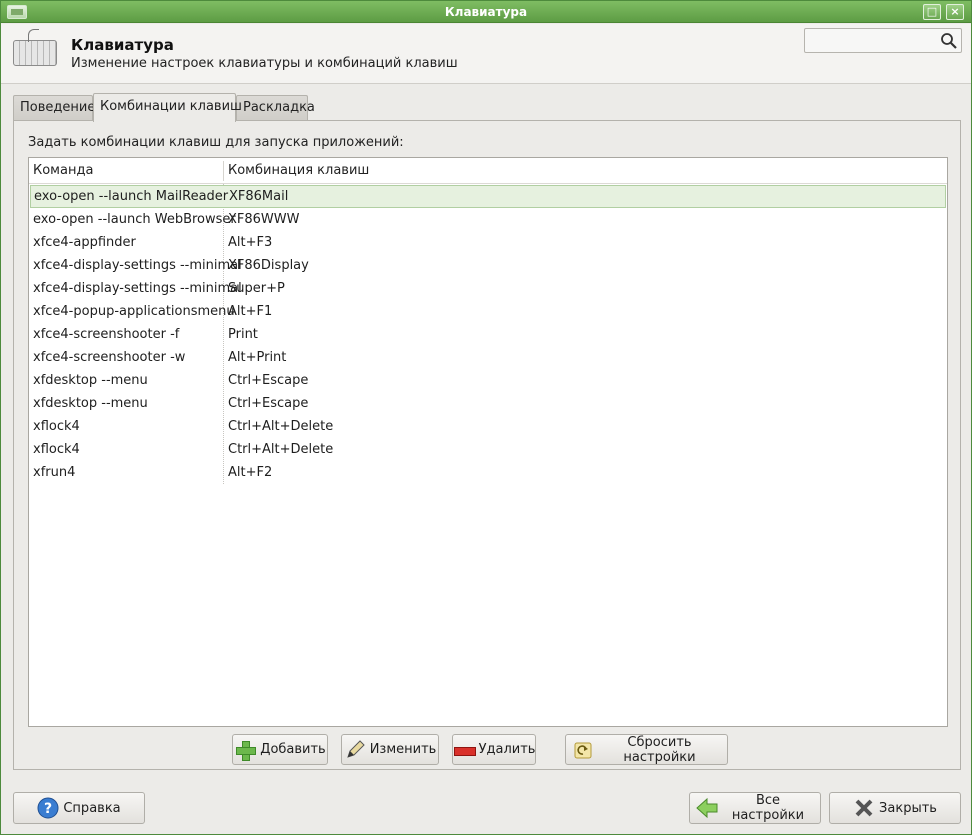  What do you see at coordinates (250, 472) in the screenshot?
I see `cell-shortcut: Alt+F2` at bounding box center [250, 472].